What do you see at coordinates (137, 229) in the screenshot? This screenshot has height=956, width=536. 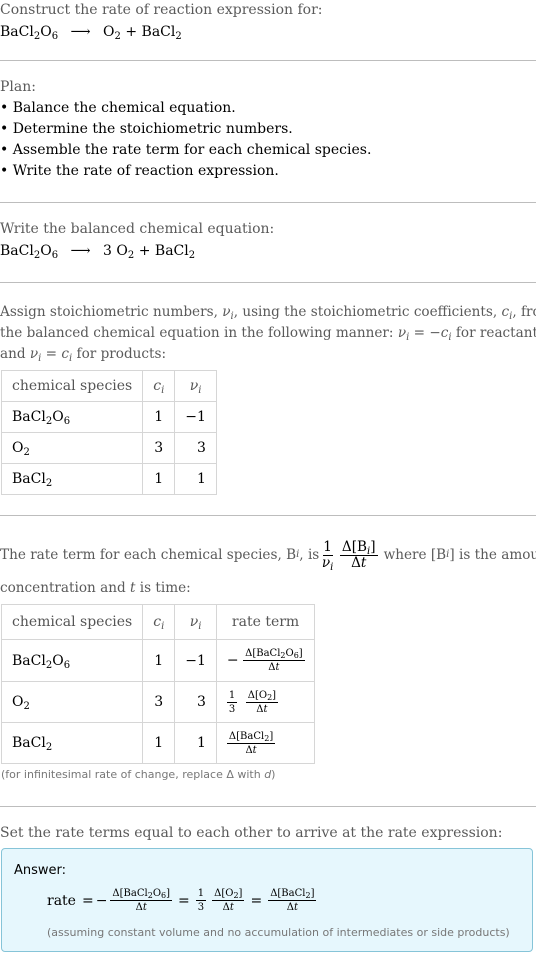 I see `balanced-heading: Write the balanced chemical equation:` at bounding box center [137, 229].